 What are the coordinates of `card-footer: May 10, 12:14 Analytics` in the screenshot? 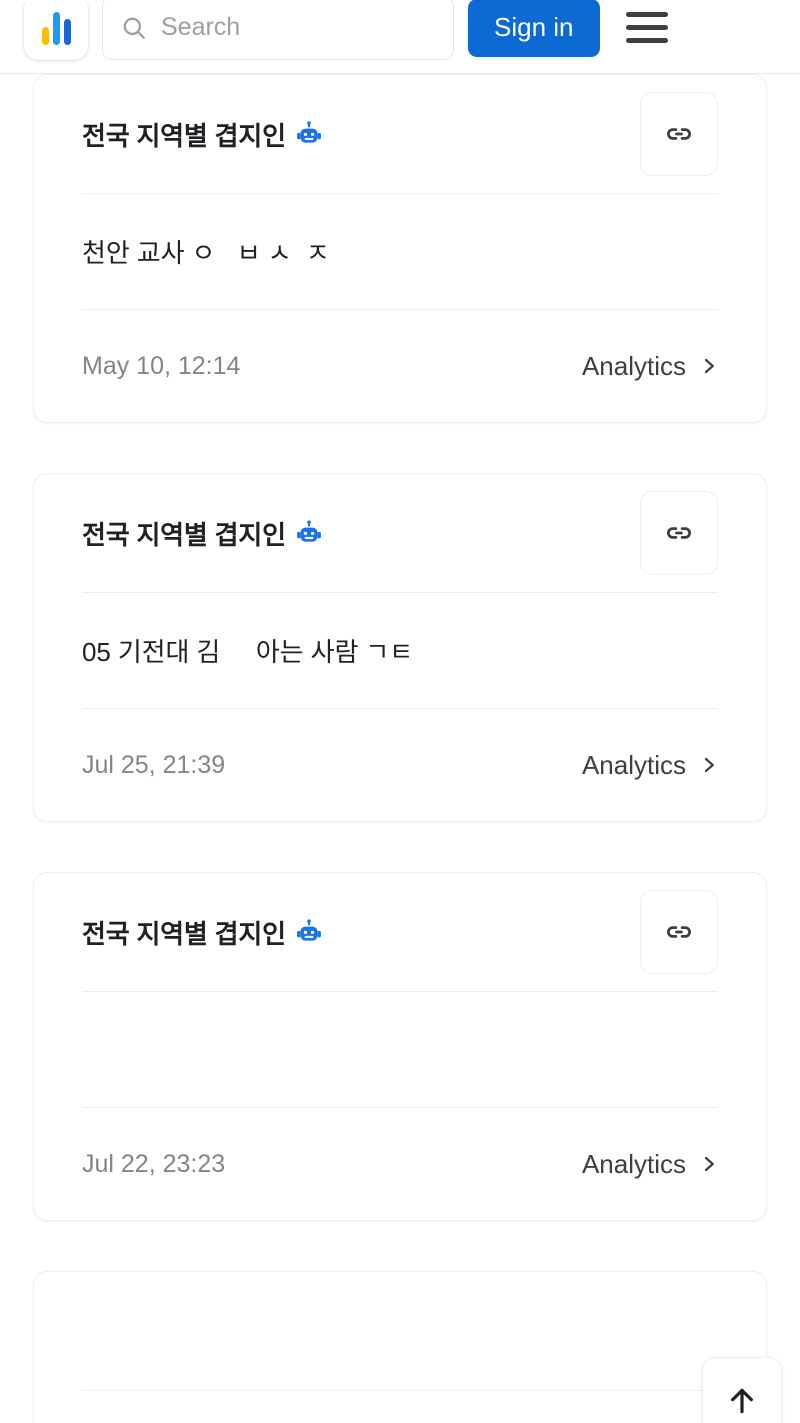 It's located at (400, 366).